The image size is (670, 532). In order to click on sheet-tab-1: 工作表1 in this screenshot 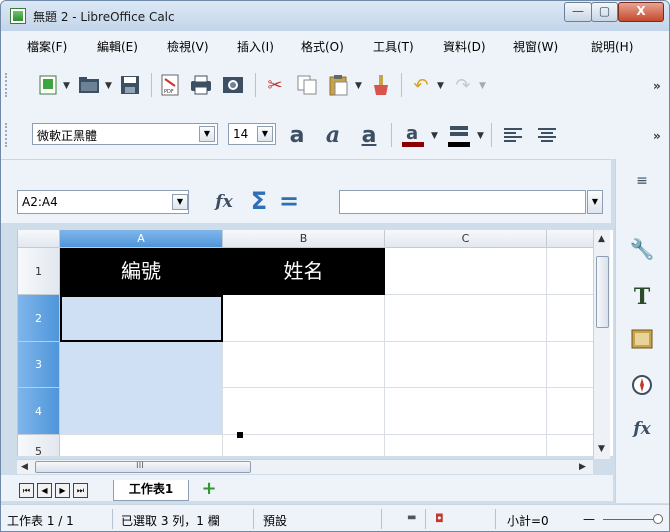, I will do `click(151, 490)`.